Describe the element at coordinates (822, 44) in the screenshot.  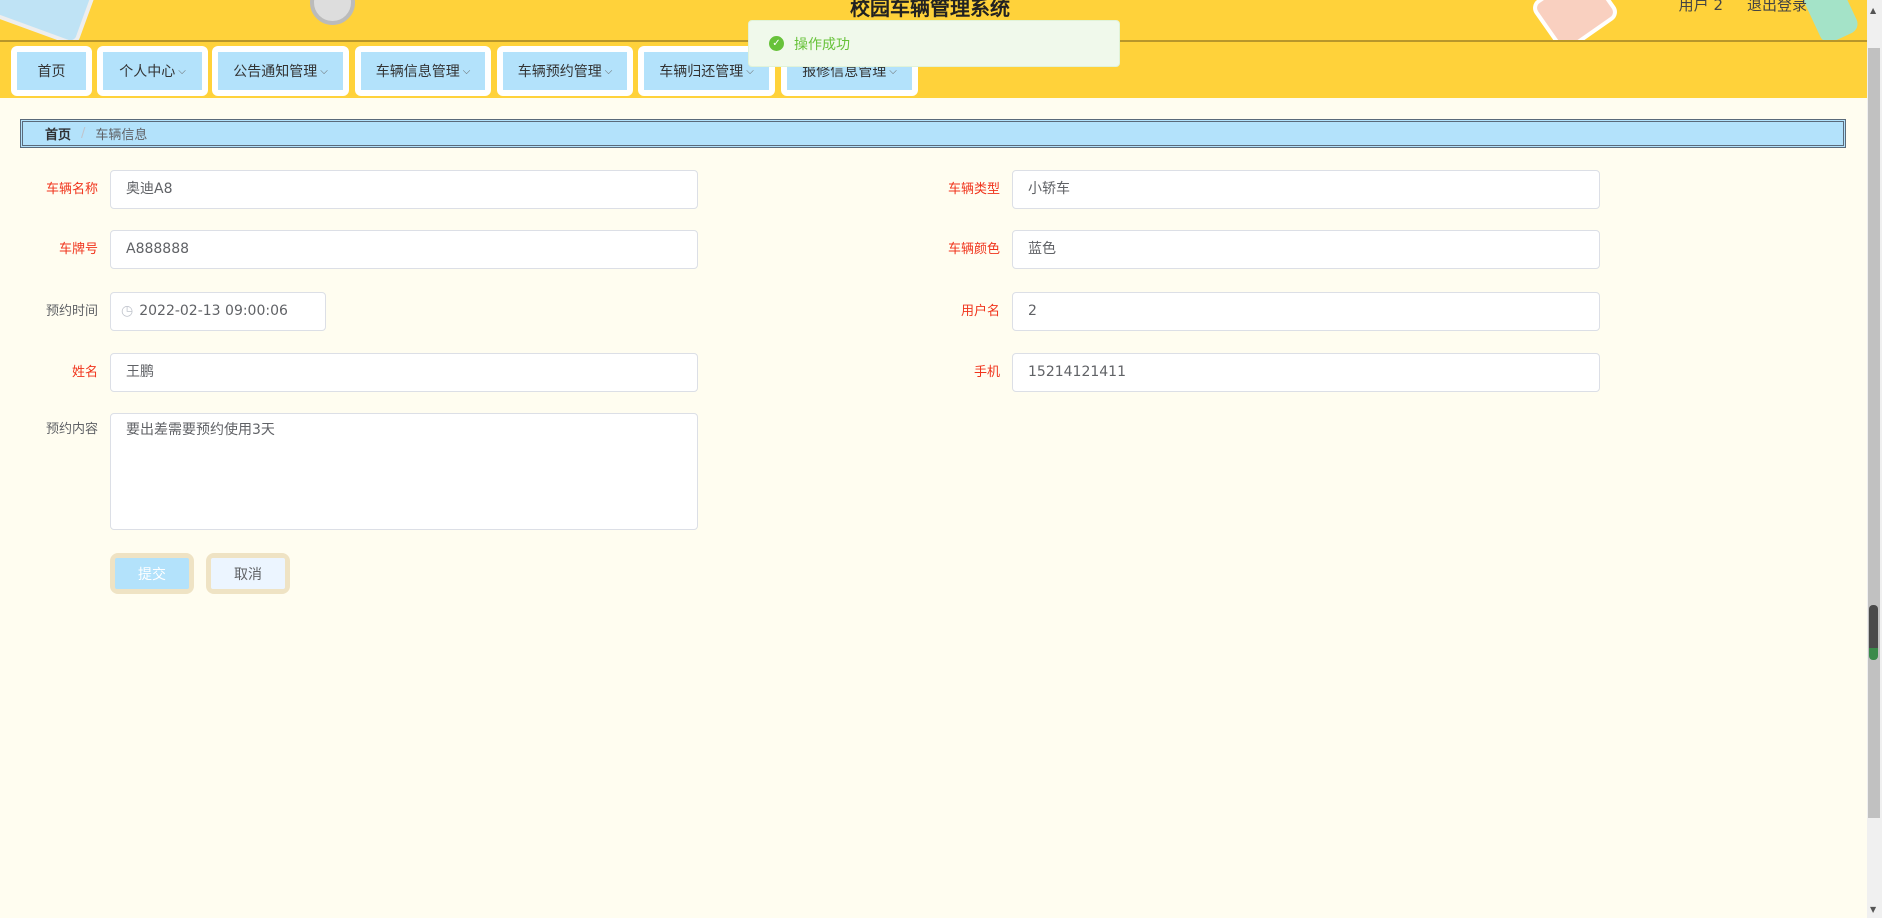
I see `toast-message: 操作成功` at that location.